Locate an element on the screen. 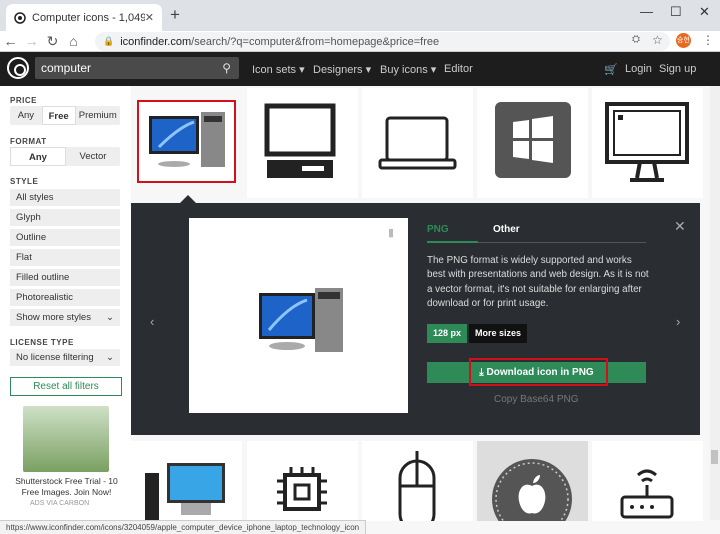 The height and width of the screenshot is (534, 720). price-any: Any is located at coordinates (26, 115).